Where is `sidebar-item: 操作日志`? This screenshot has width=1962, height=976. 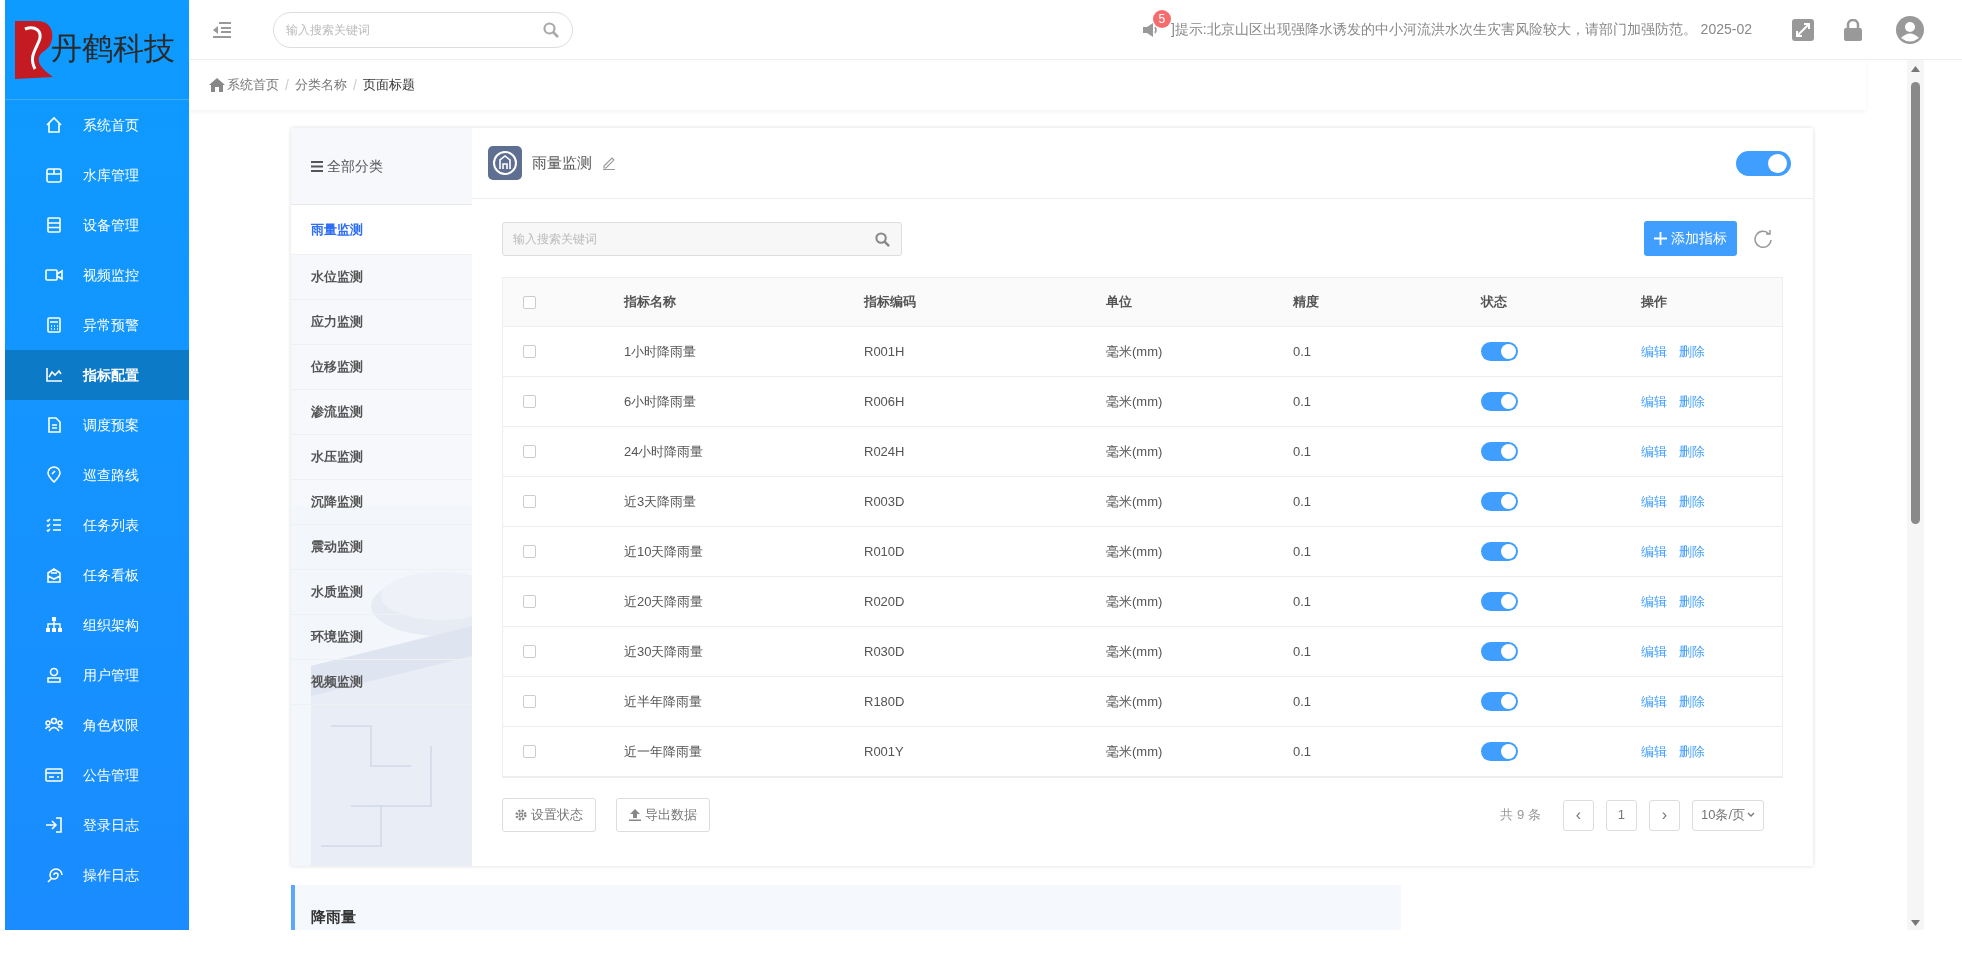
sidebar-item: 操作日志 is located at coordinates (97, 875).